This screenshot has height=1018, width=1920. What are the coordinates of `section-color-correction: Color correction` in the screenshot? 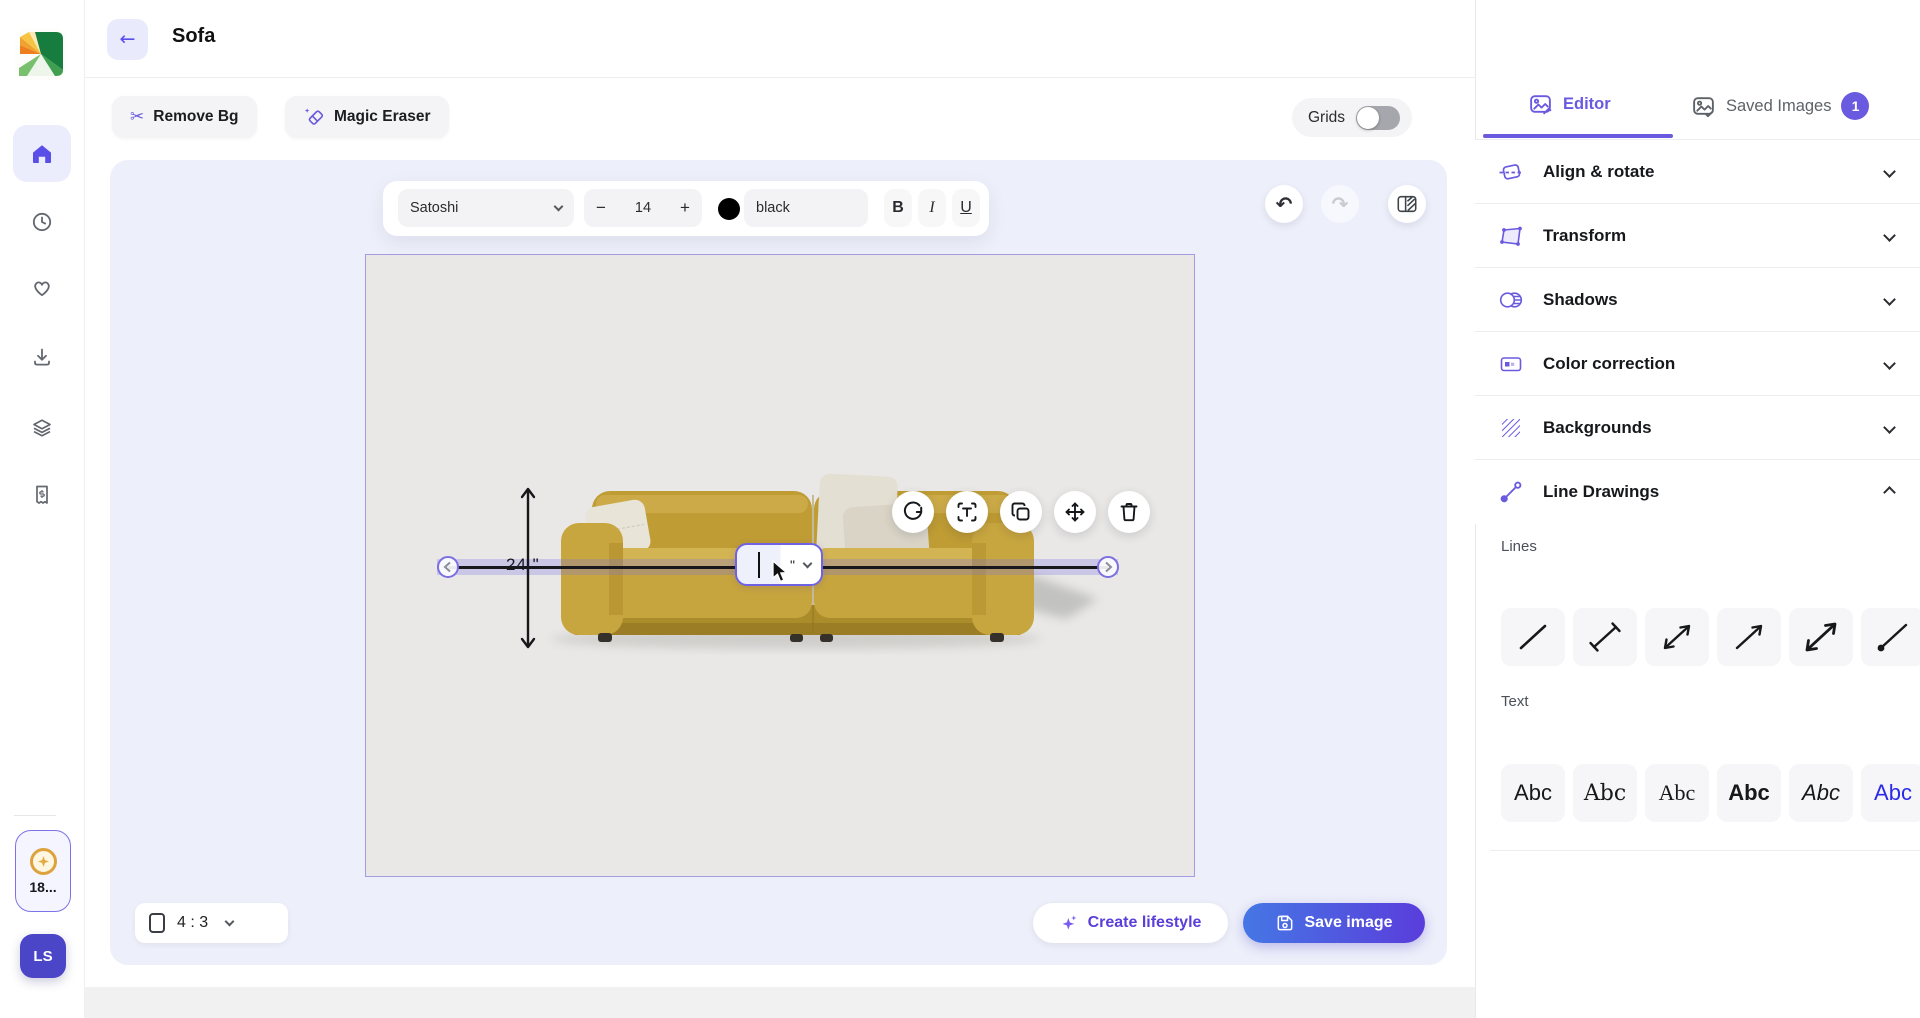 It's located at (1697, 364).